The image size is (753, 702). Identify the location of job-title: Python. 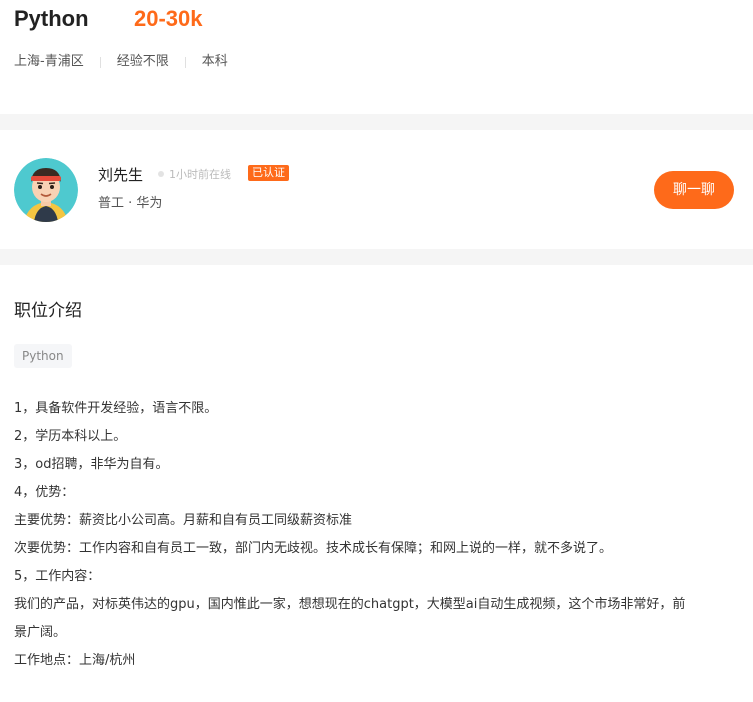
(51, 18).